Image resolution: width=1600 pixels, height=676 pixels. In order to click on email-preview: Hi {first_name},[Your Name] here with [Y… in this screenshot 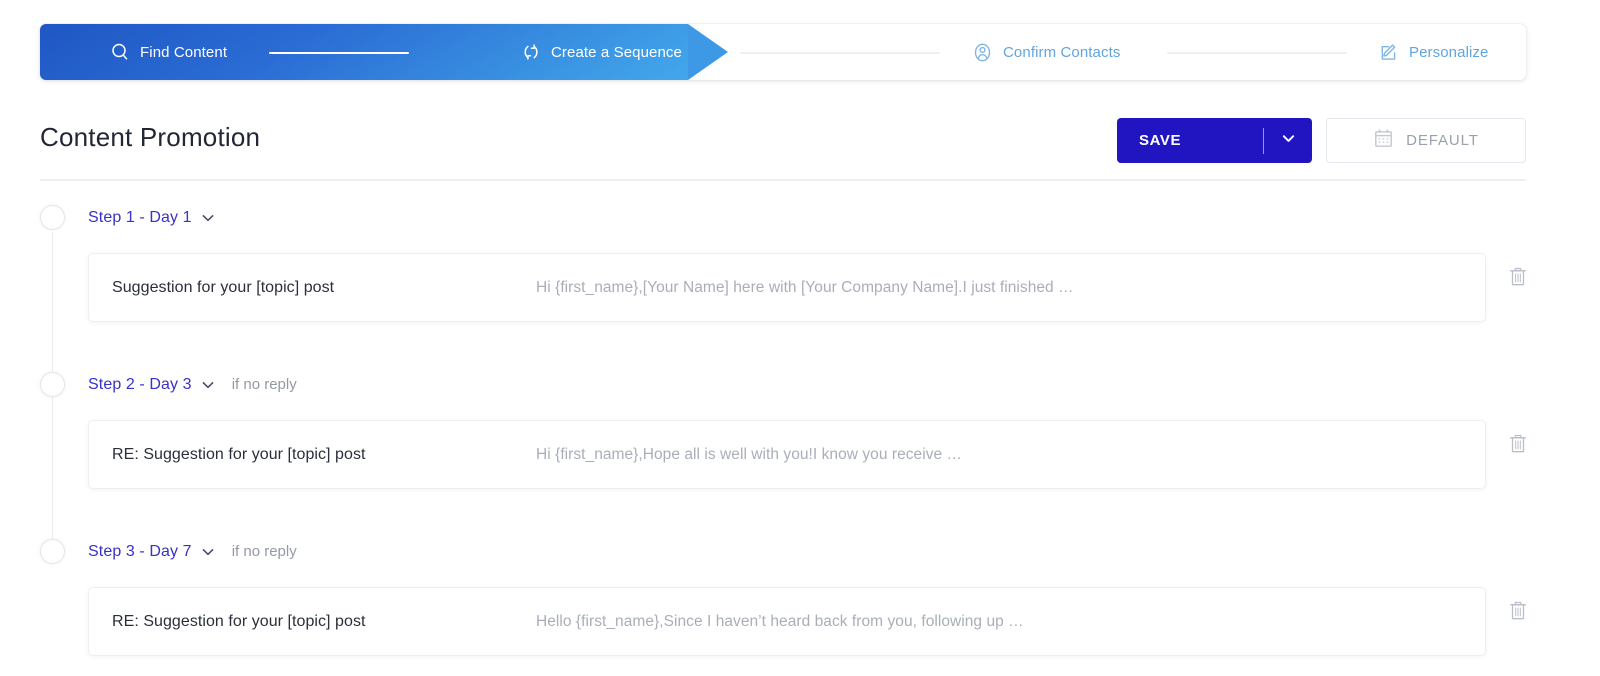, I will do `click(805, 287)`.